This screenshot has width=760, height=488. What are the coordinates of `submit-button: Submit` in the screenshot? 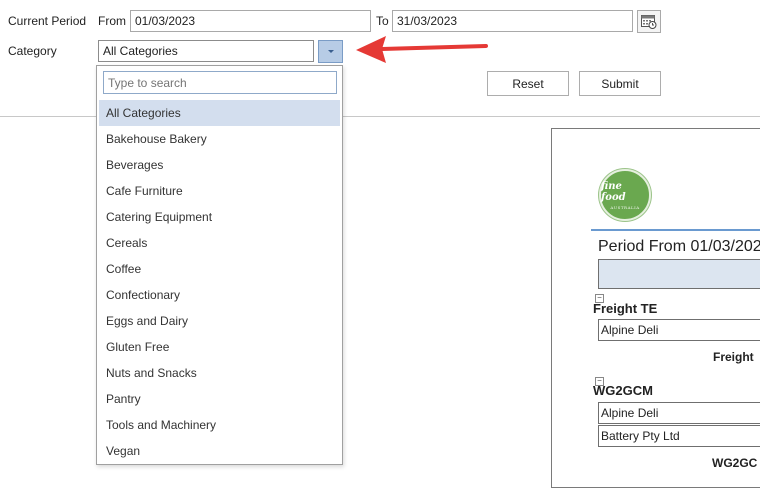 It's located at (620, 83).